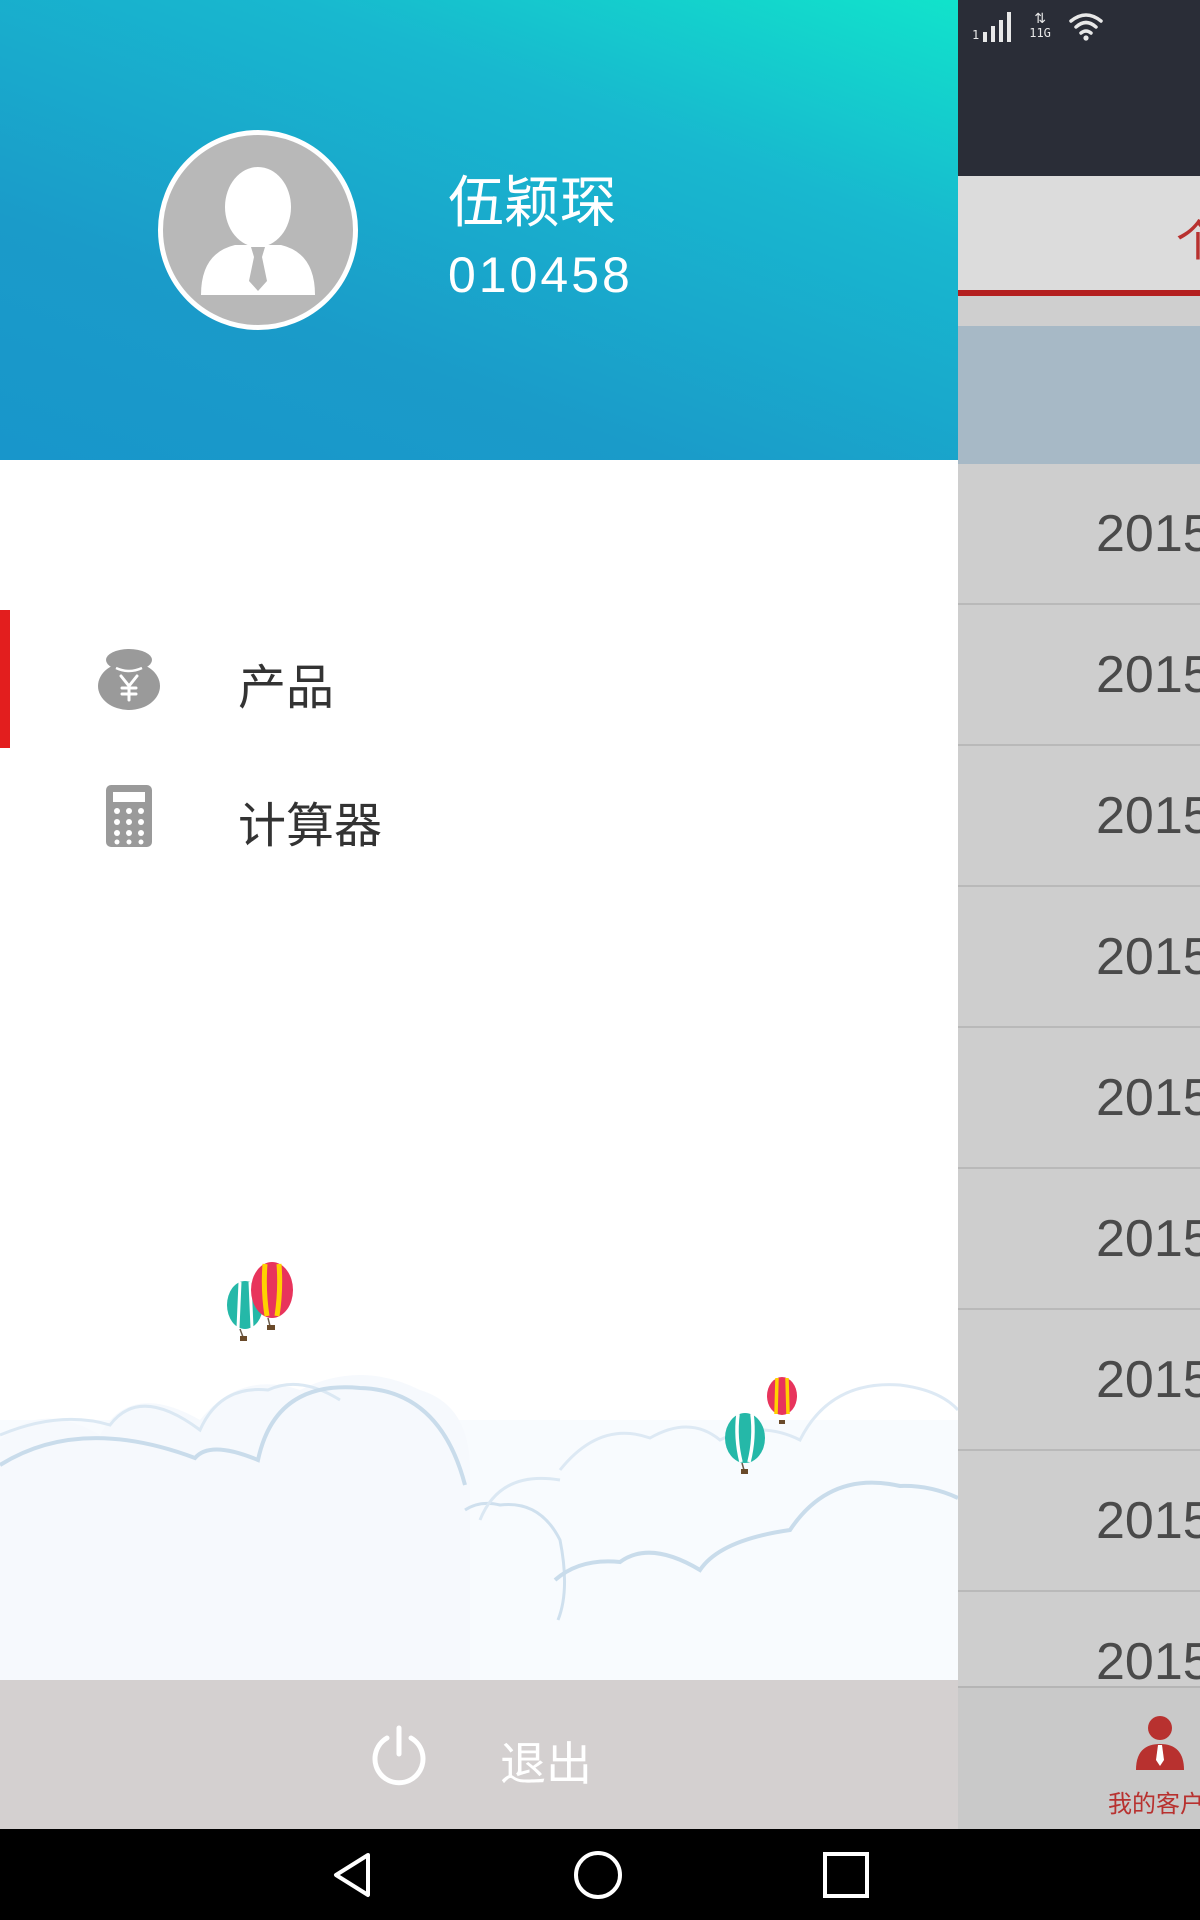 The image size is (1200, 1920). What do you see at coordinates (1188, 241) in the screenshot?
I see `background-tab-label: 个` at bounding box center [1188, 241].